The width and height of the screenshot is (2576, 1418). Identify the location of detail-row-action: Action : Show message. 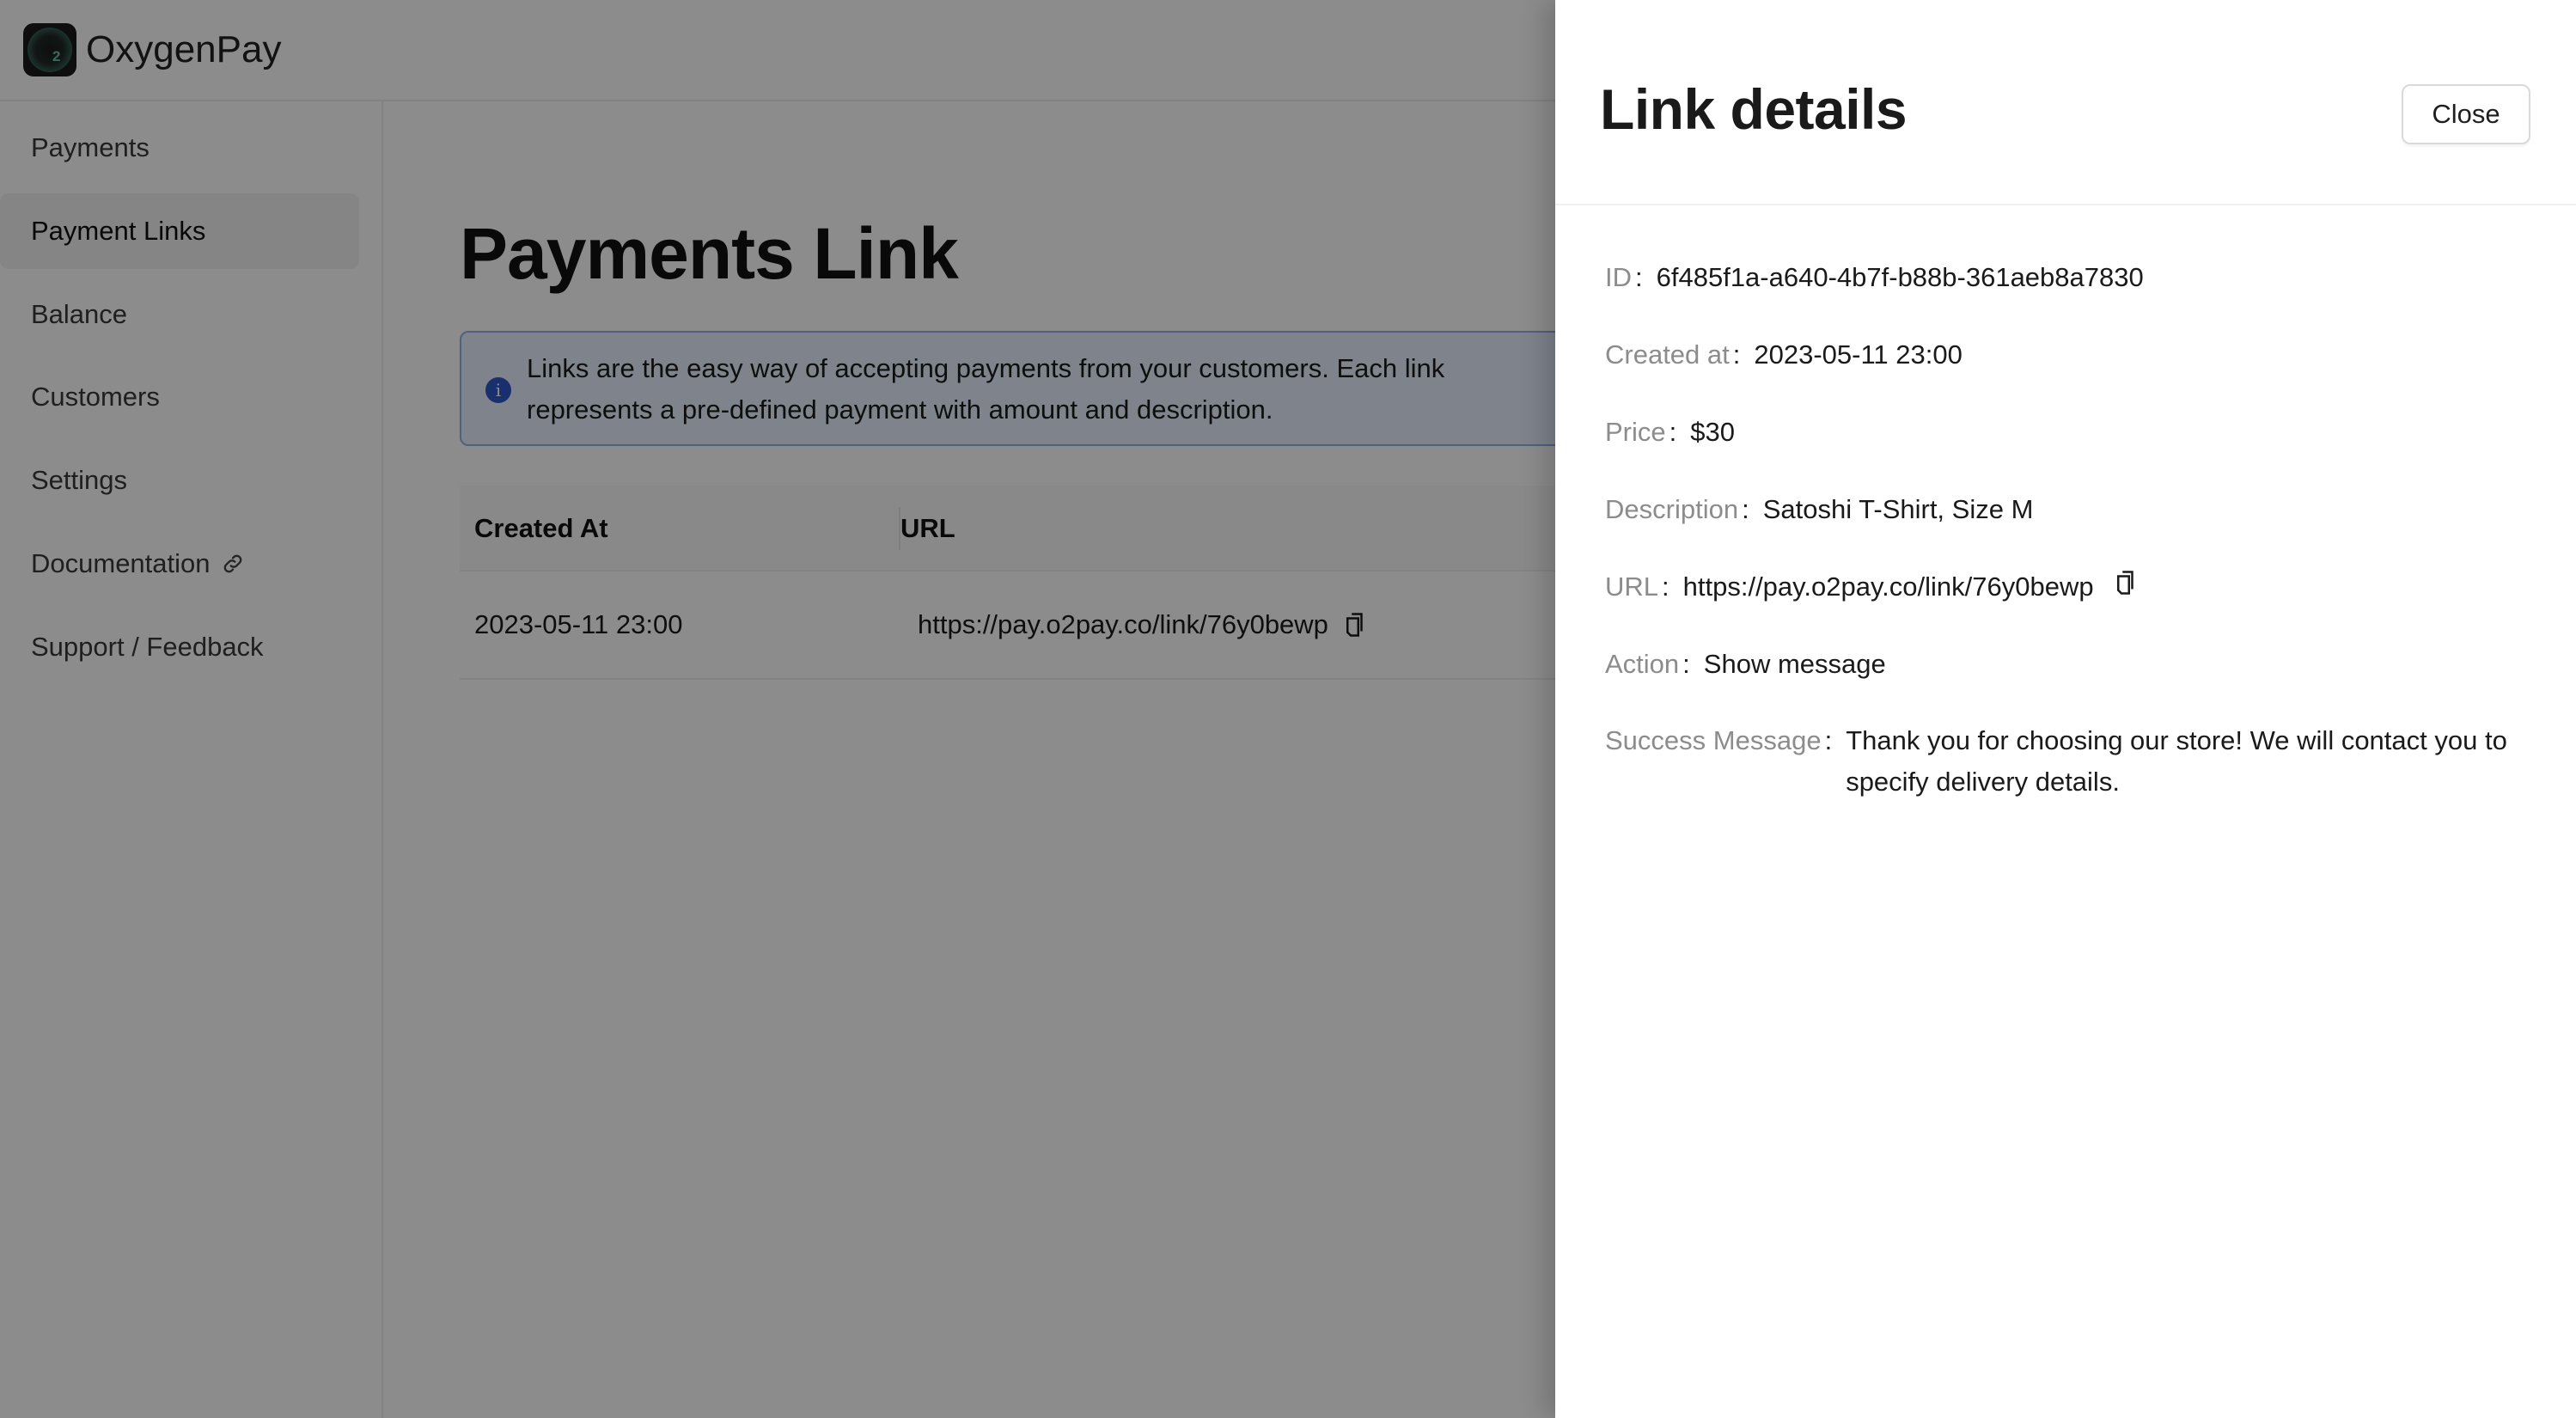
(2069, 664).